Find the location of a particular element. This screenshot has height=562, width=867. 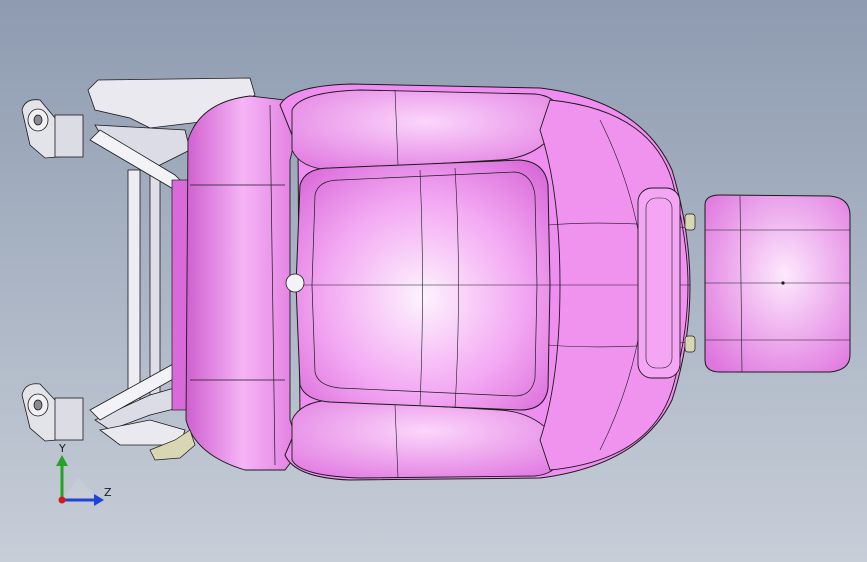

caster-bottom-hub is located at coordinates (38, 405).